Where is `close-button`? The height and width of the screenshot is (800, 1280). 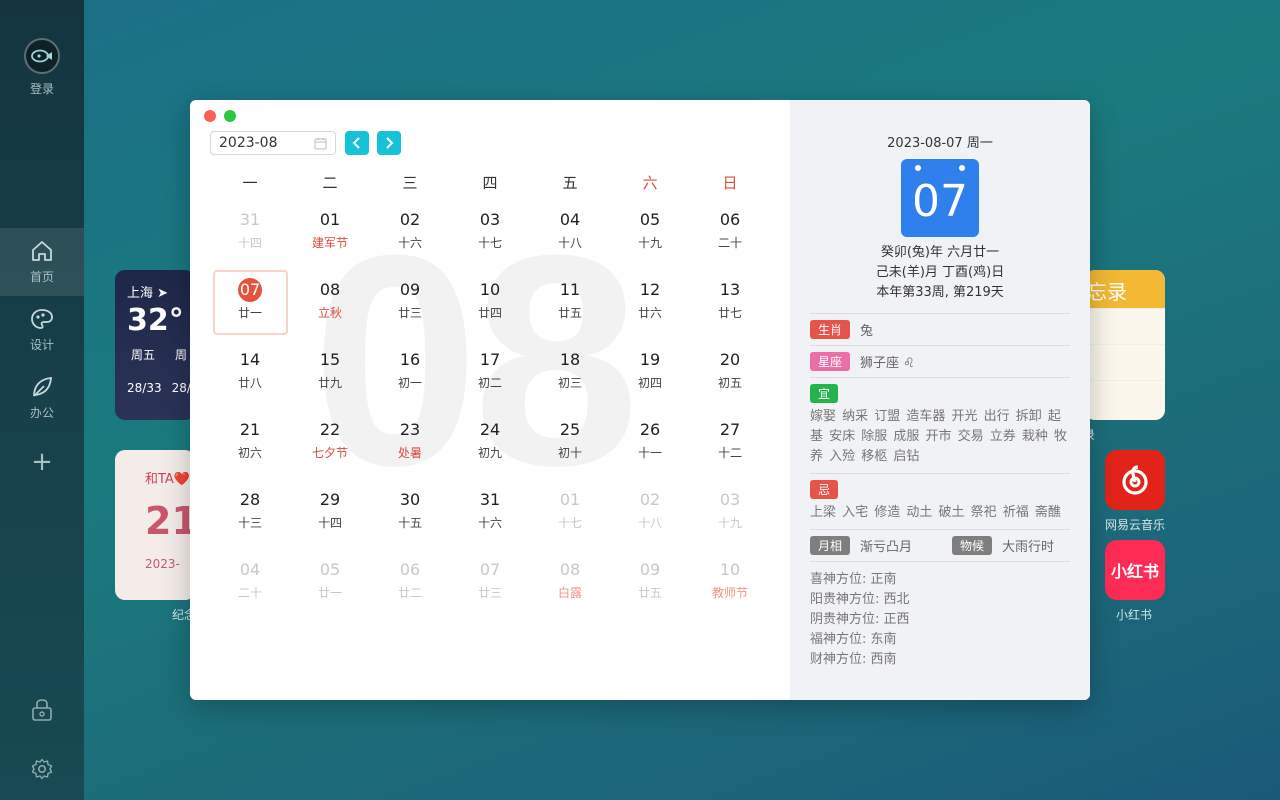 close-button is located at coordinates (210, 116).